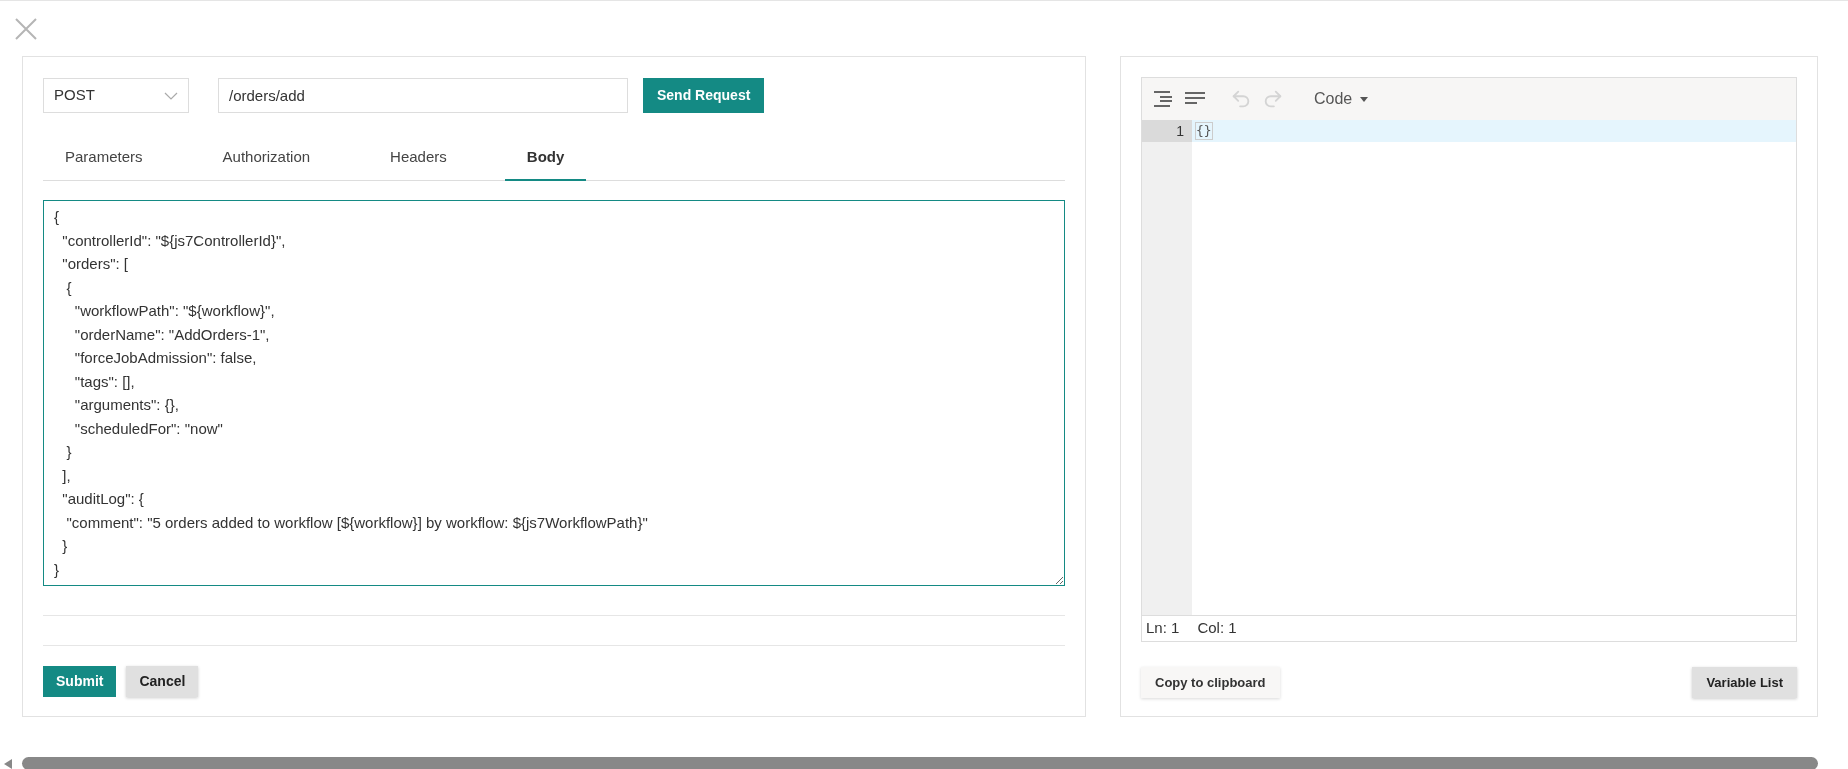  I want to click on line-number: 1, so click(1167, 131).